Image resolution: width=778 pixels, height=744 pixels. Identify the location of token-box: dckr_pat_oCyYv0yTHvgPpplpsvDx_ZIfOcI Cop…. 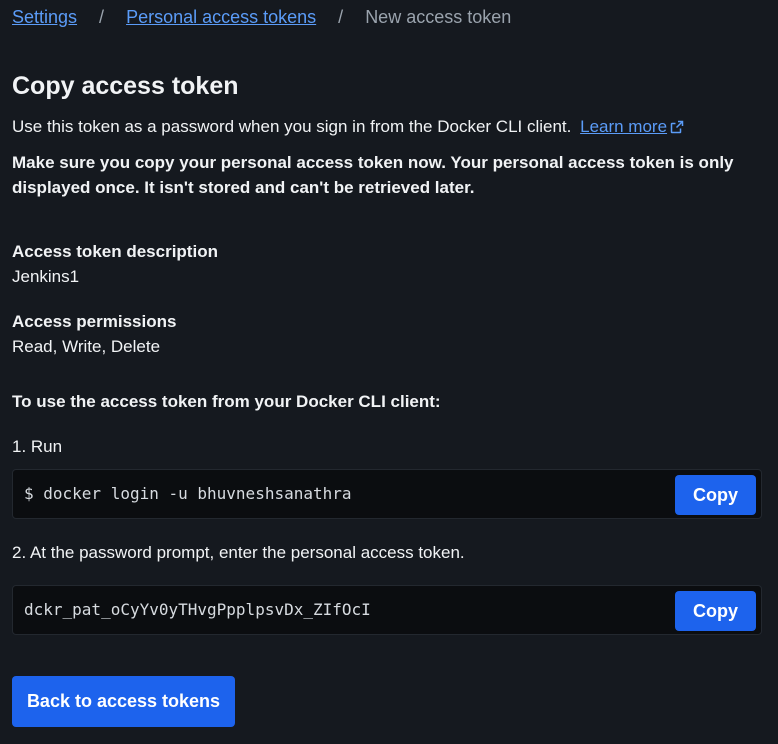
(387, 610).